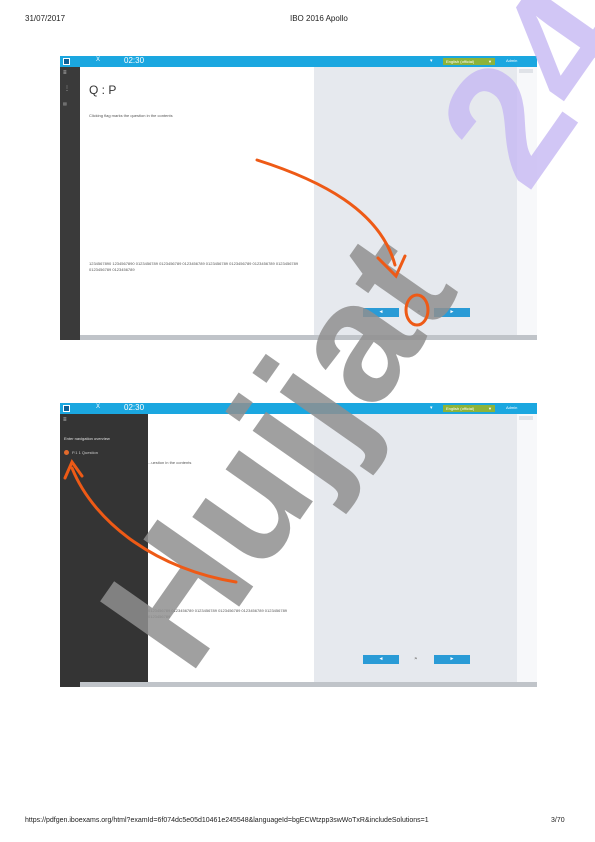 Image resolution: width=595 pixels, height=842 pixels. I want to click on panel-title: Enter navigation overview, so click(87, 438).